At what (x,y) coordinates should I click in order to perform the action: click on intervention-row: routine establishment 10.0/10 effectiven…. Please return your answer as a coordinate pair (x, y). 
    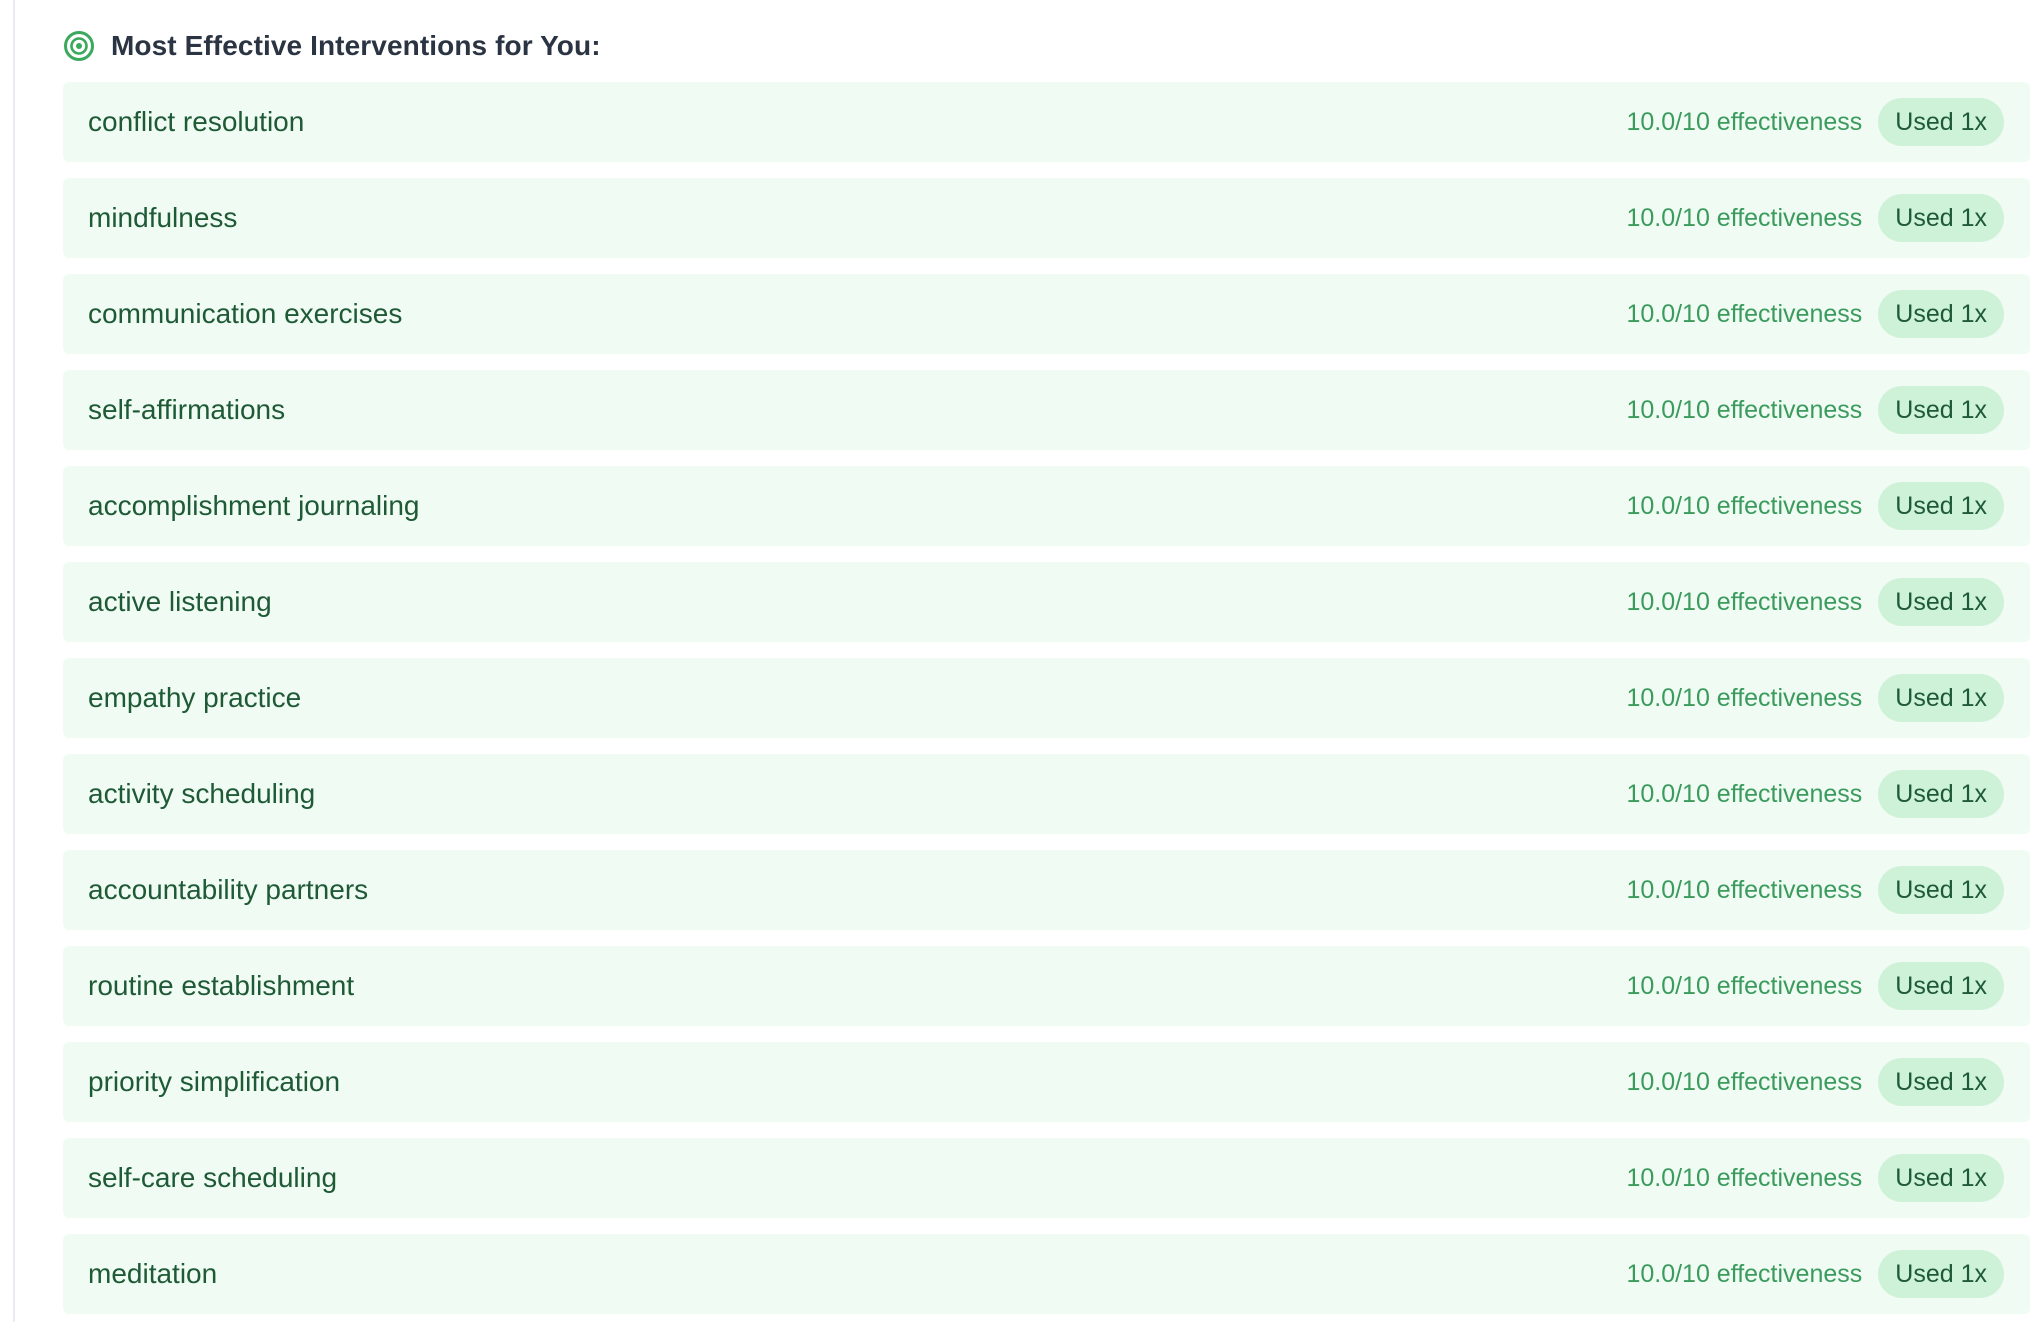
    Looking at the image, I should click on (1046, 986).